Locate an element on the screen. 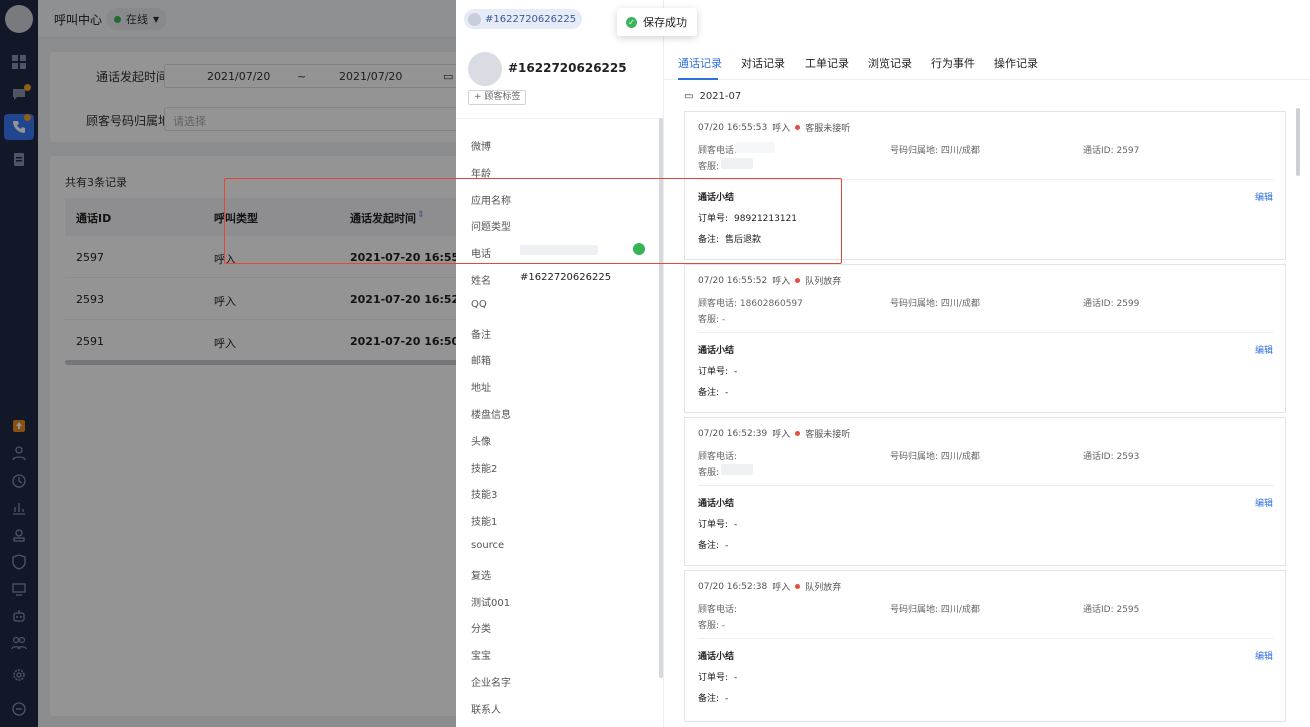  record-call-id: 通话ID: 2597 is located at coordinates (1111, 151).